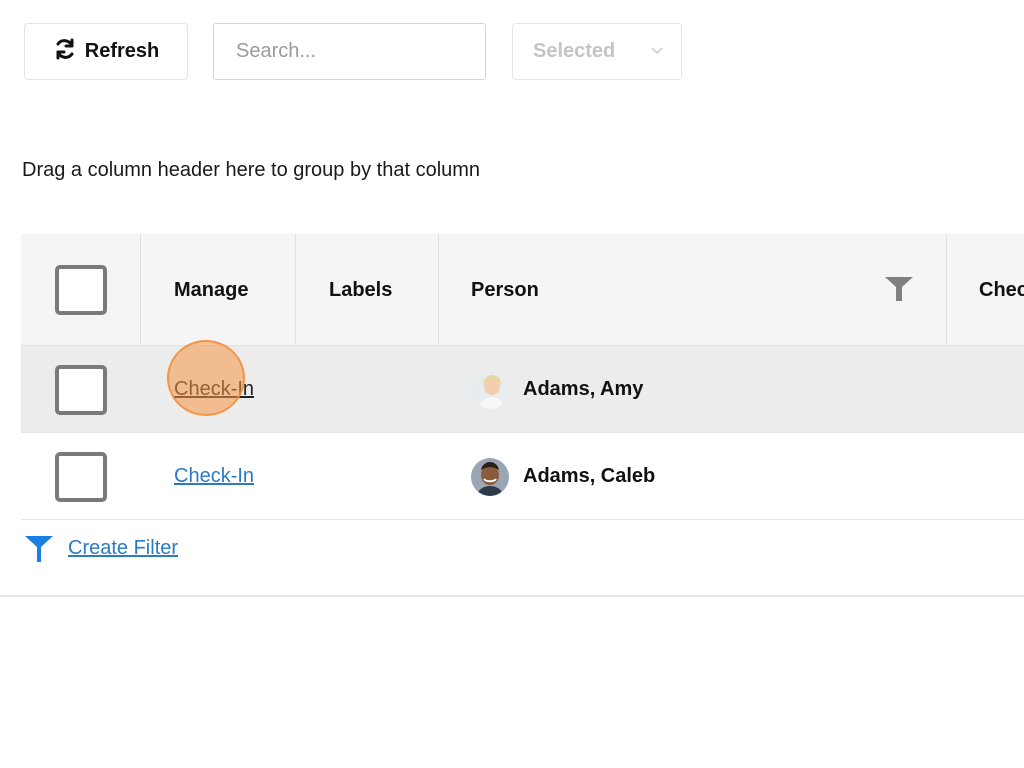 Image resolution: width=1024 pixels, height=768 pixels. Describe the element at coordinates (708, 290) in the screenshot. I see `column-header-person: Person` at that location.